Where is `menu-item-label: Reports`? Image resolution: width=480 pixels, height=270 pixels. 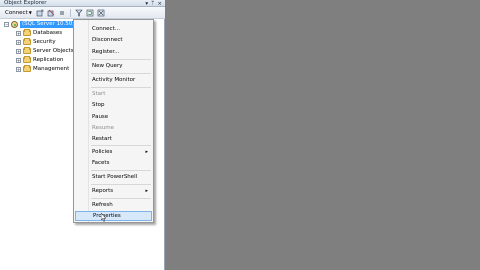 menu-item-label: Reports is located at coordinates (103, 191).